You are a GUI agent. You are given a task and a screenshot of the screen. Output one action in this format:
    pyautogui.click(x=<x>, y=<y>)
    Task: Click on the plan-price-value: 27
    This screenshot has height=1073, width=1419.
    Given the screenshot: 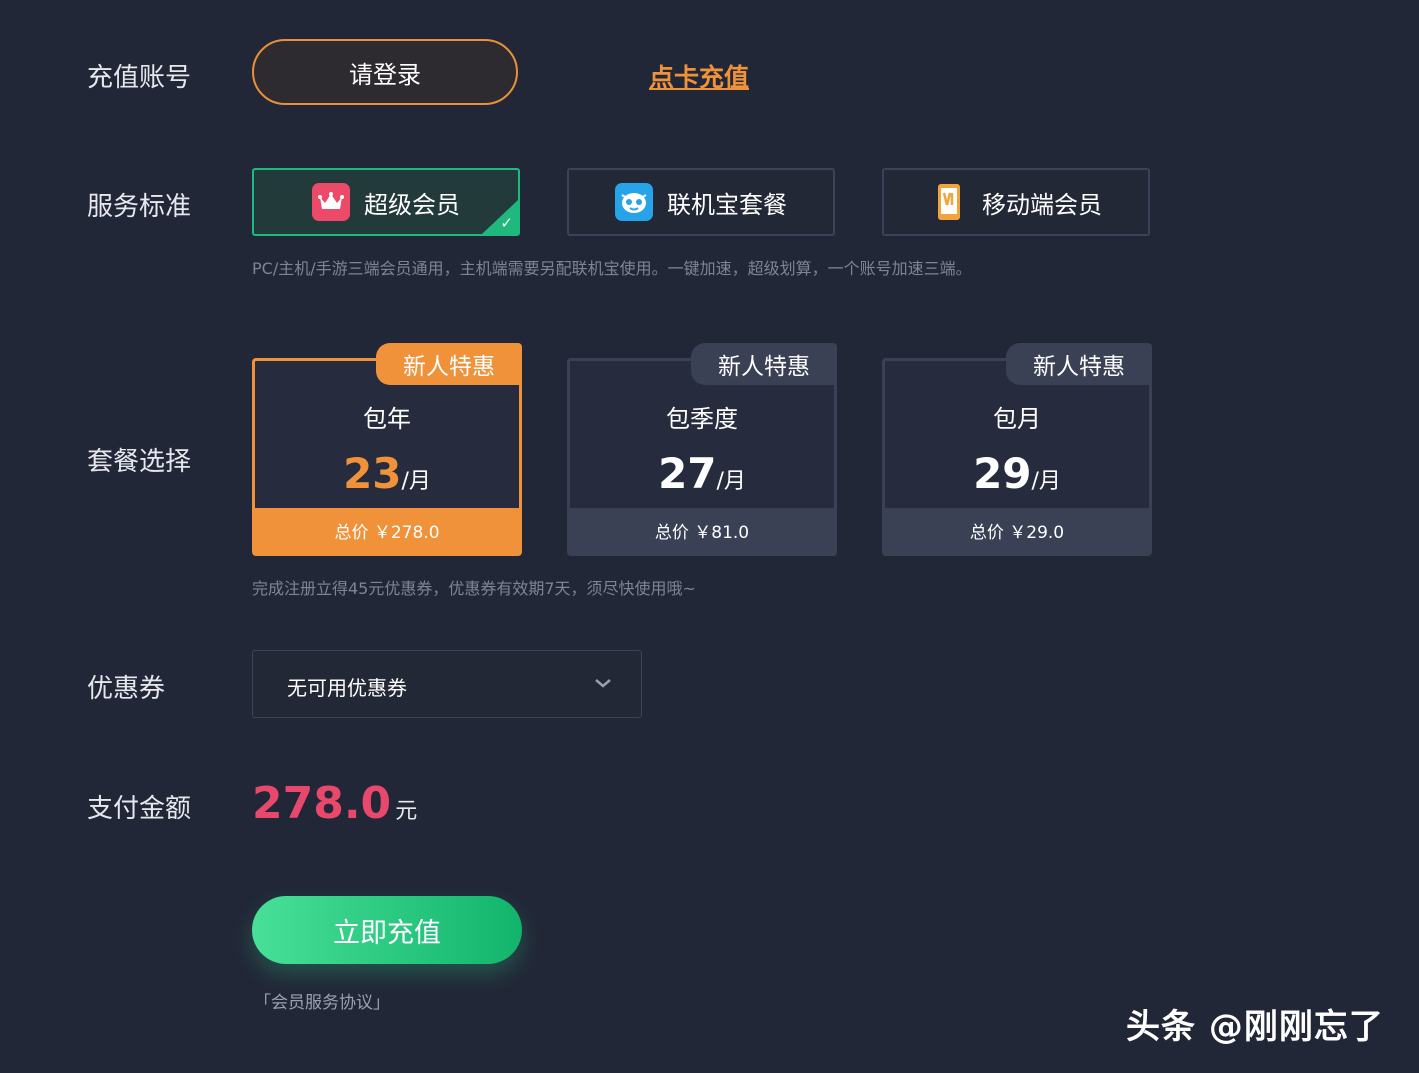 What is the action you would take?
    pyautogui.click(x=687, y=473)
    